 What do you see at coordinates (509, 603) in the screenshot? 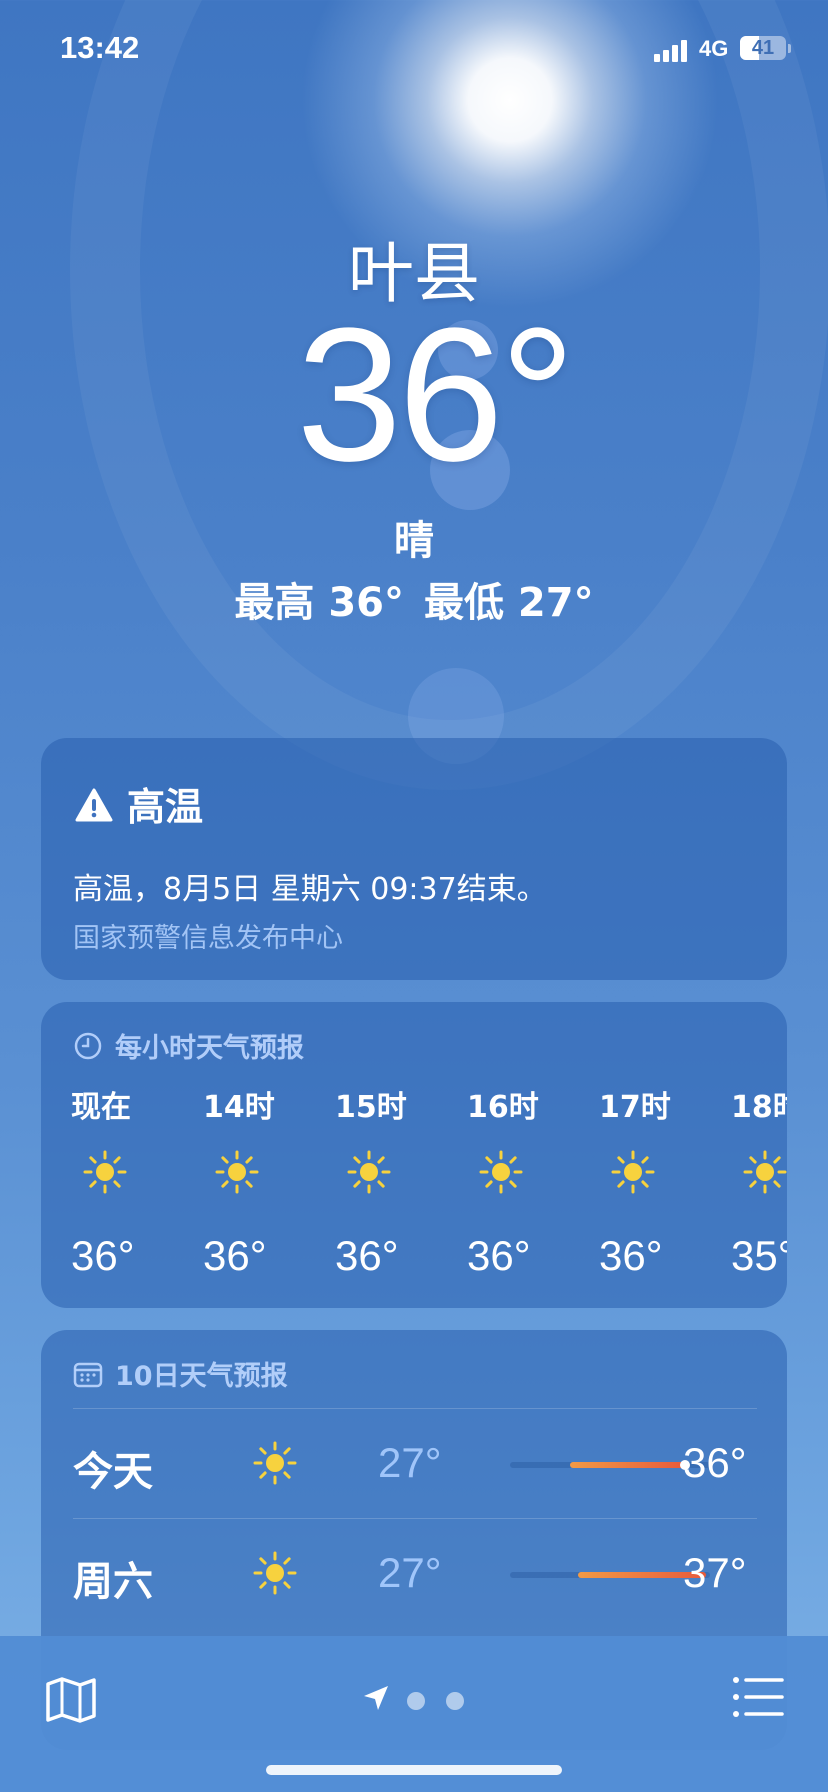
I see `low-temp: 最低 27°` at bounding box center [509, 603].